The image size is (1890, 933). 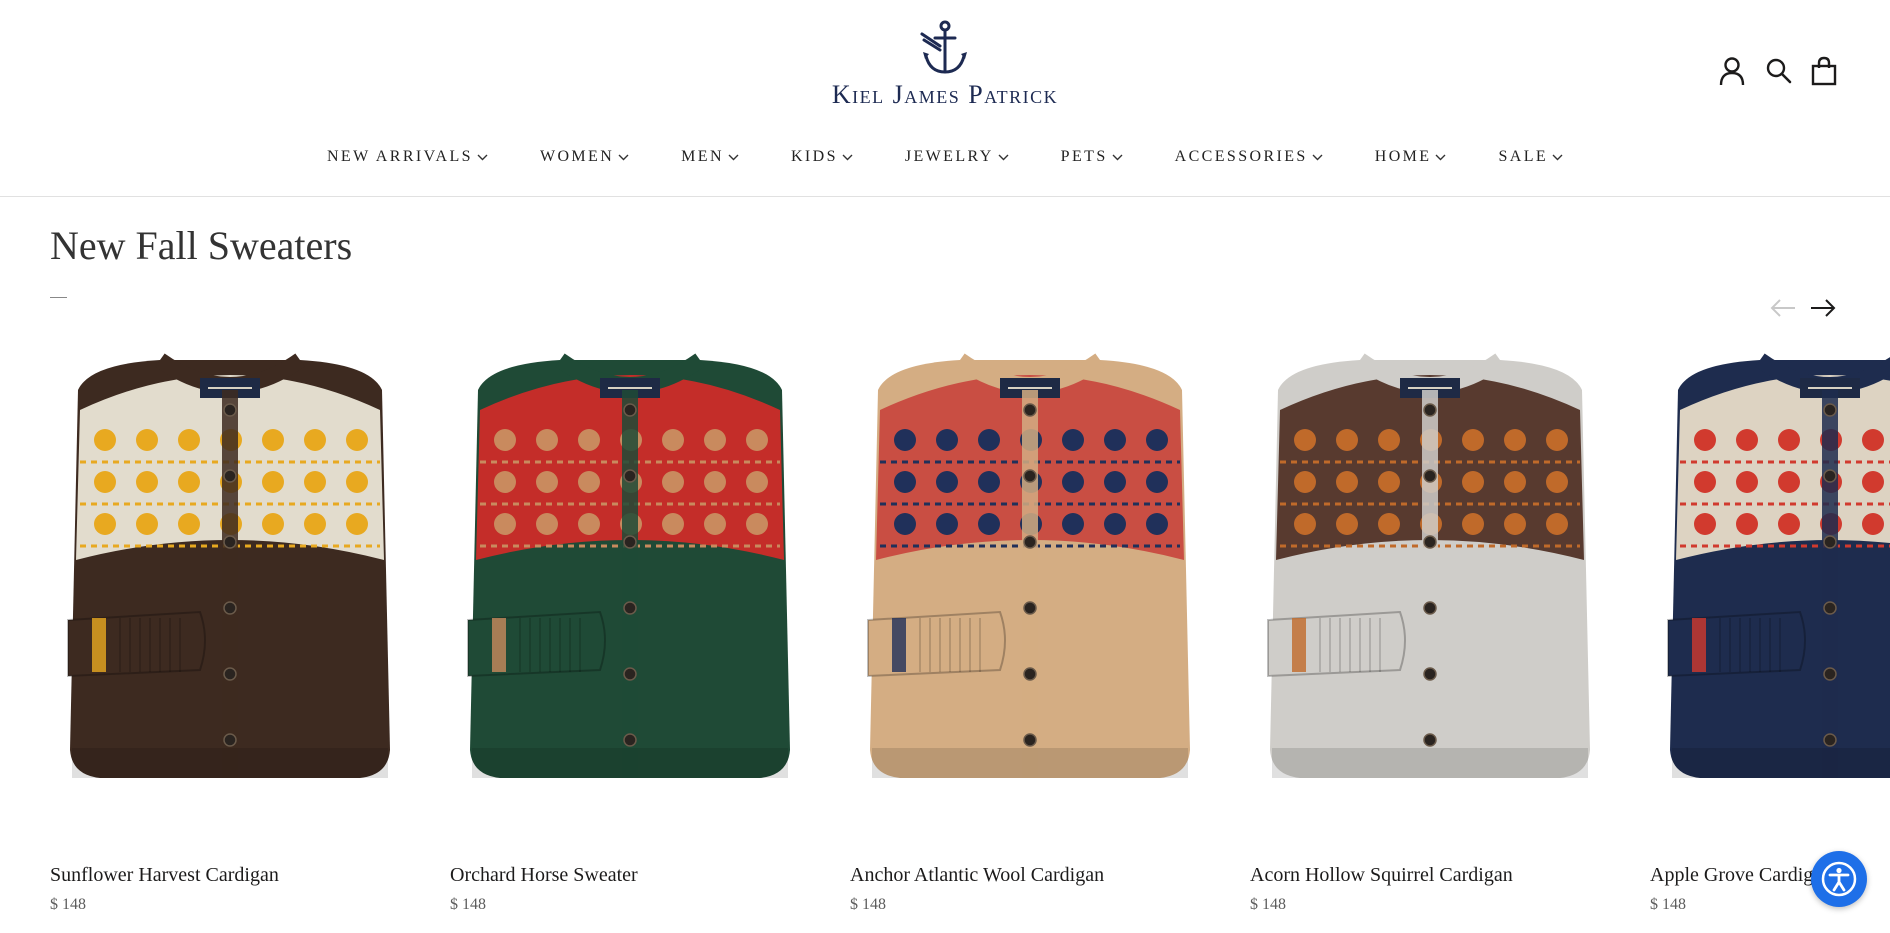 What do you see at coordinates (814, 156) in the screenshot?
I see `nav-label: KIDS` at bounding box center [814, 156].